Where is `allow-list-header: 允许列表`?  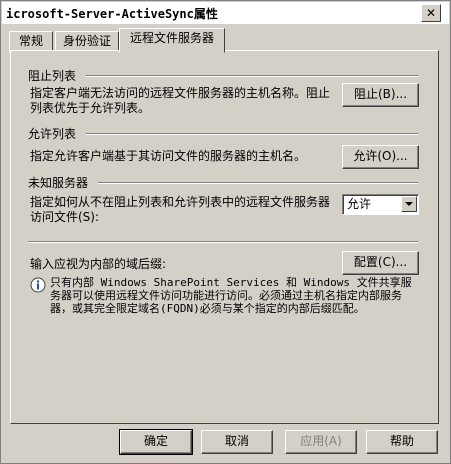 allow-list-header: 允许列表 is located at coordinates (52, 134).